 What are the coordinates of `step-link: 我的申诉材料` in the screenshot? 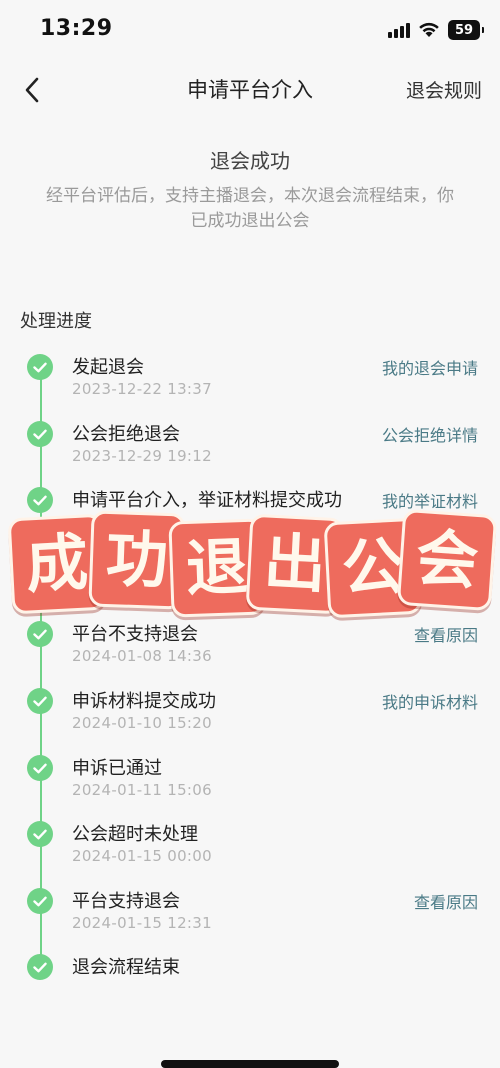 It's located at (430, 701).